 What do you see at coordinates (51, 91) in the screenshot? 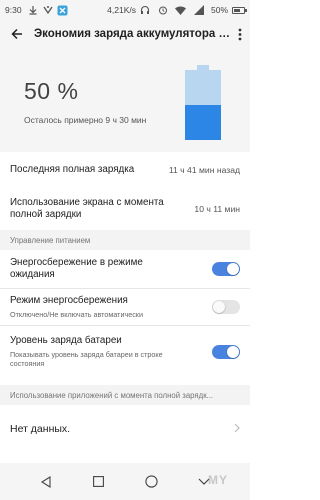
I see `battery-percentage: 50 %` at bounding box center [51, 91].